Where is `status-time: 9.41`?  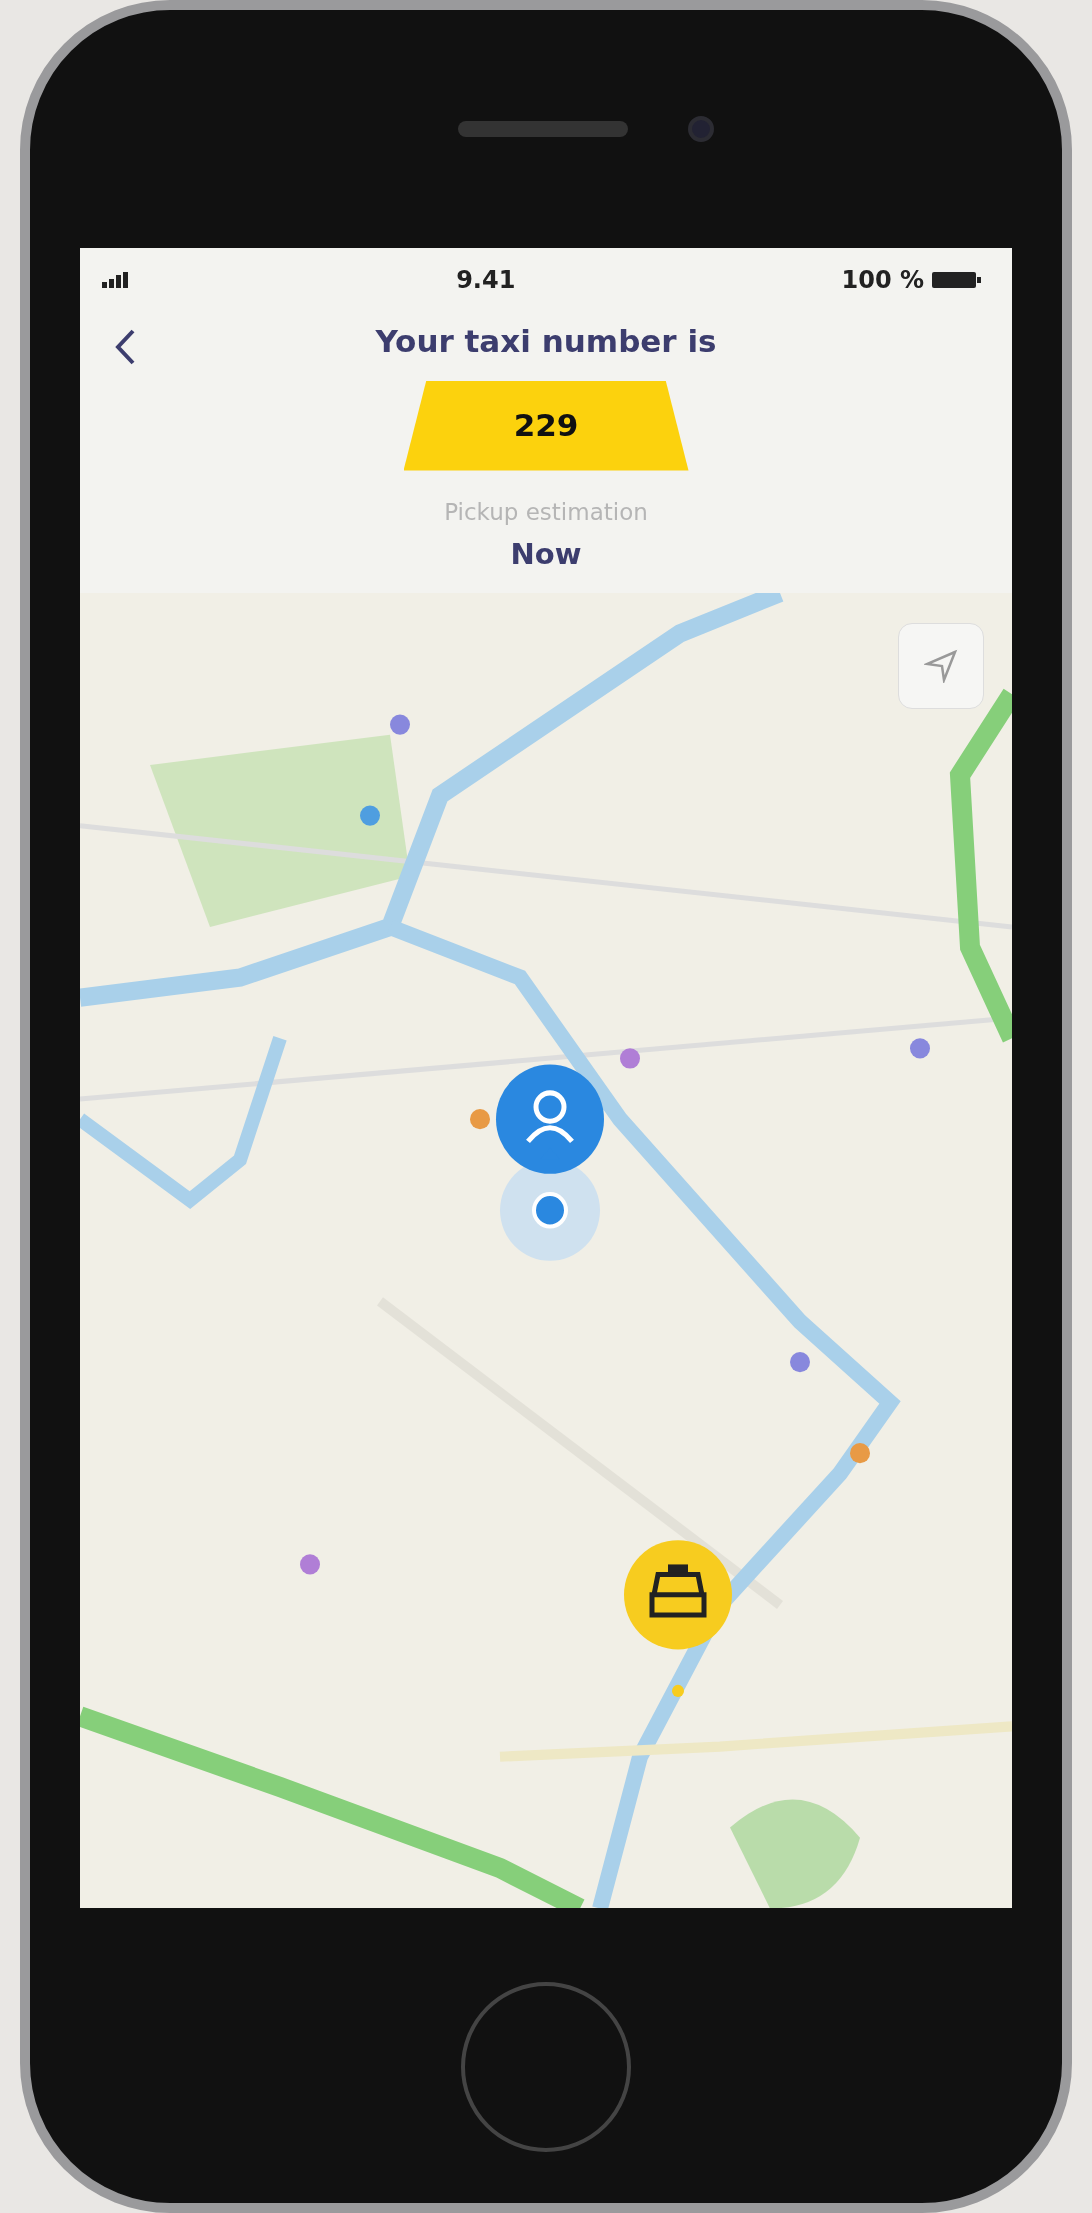 status-time: 9.41 is located at coordinates (486, 280).